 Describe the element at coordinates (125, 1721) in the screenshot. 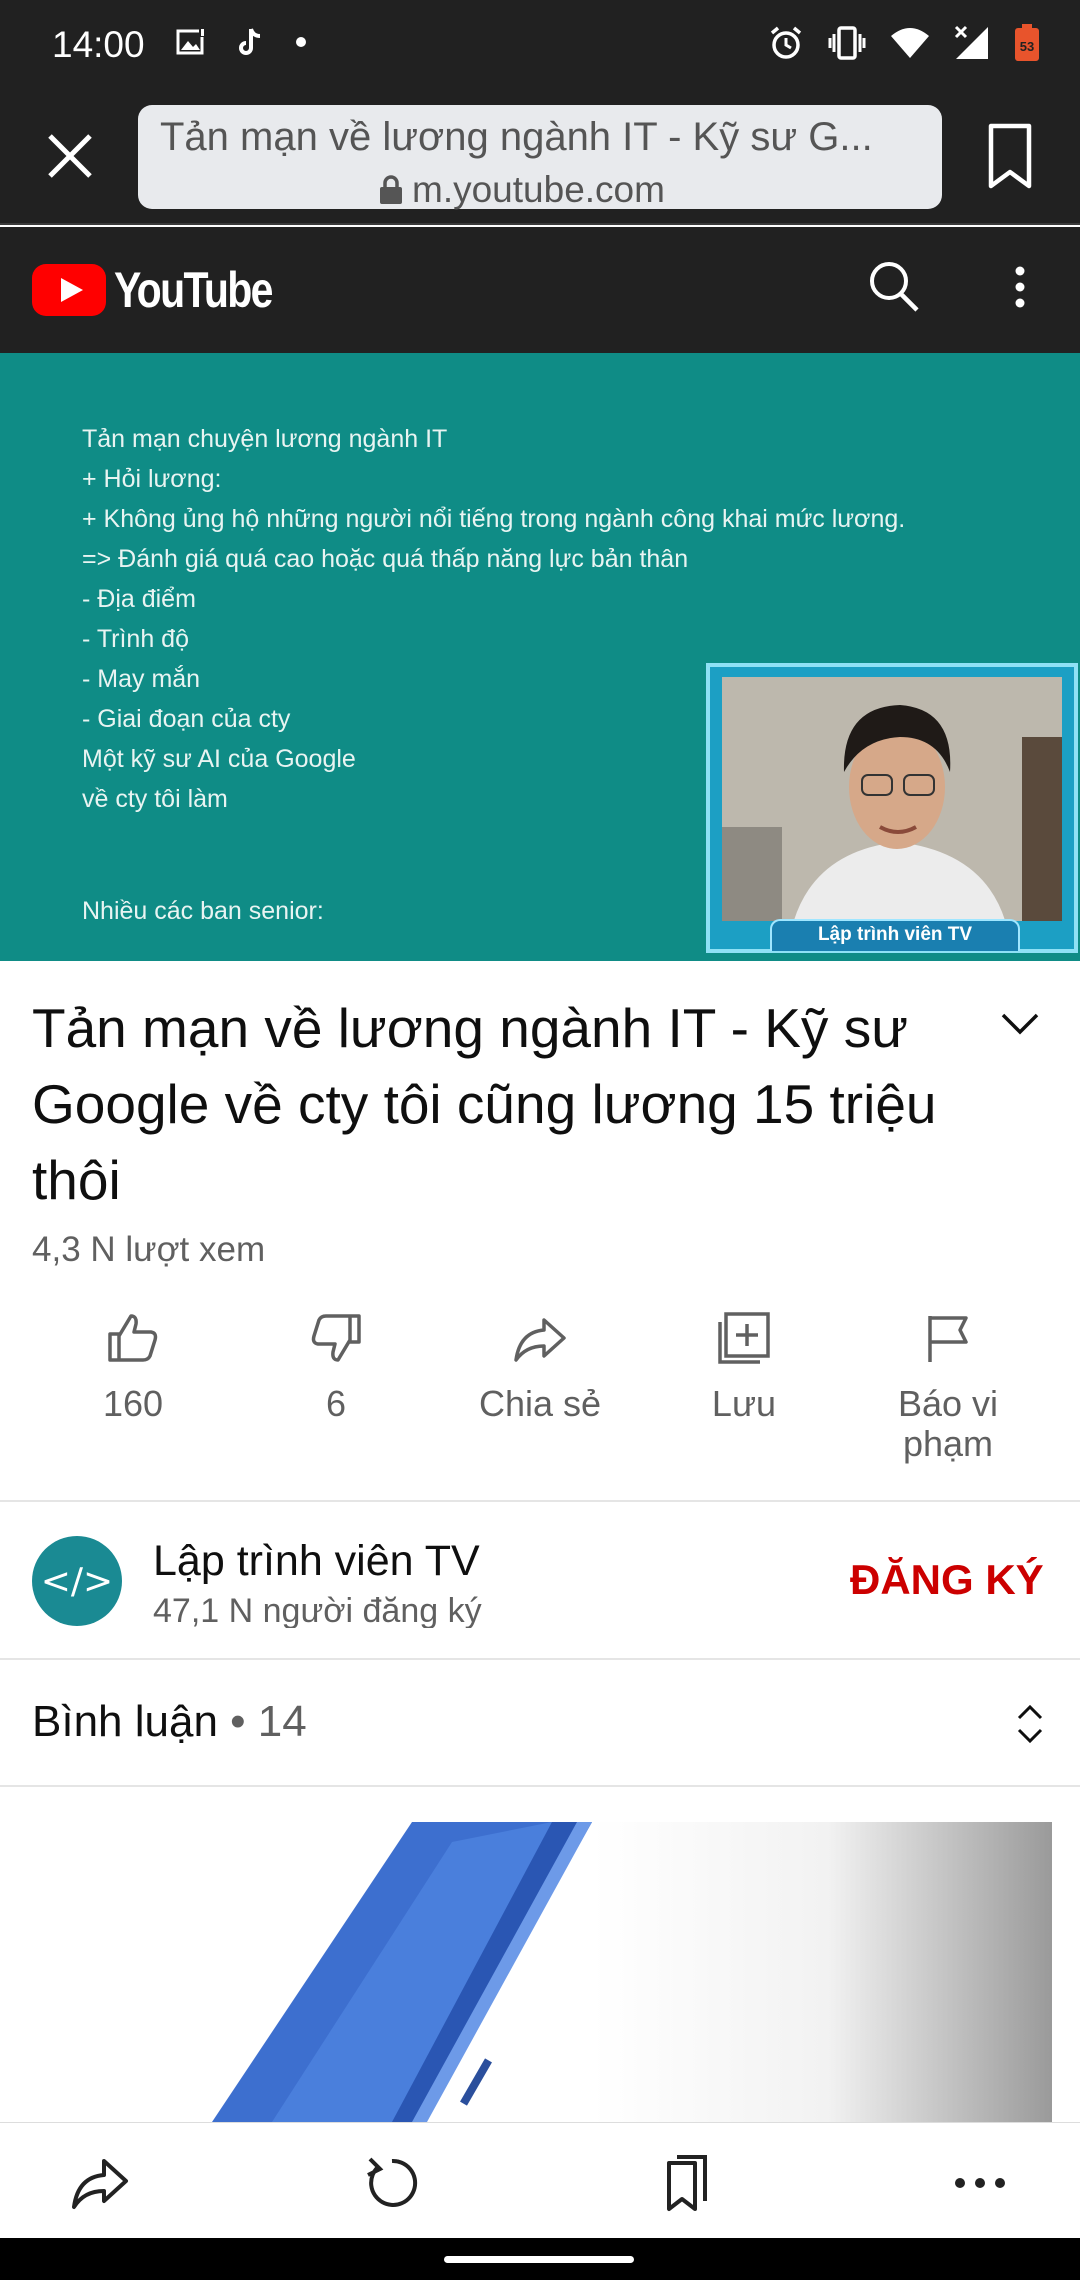

I see `comments-label: Bình luận` at that location.